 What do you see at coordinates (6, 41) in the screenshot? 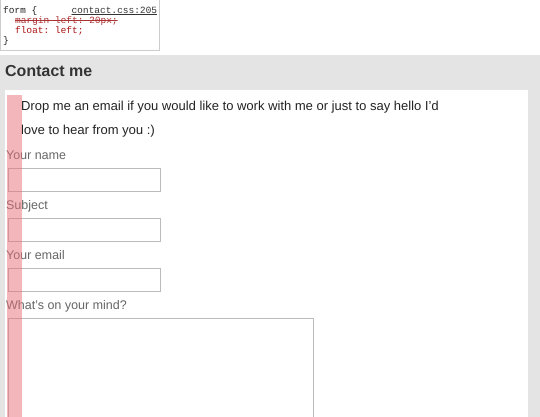
I see `closing-brace: }` at bounding box center [6, 41].